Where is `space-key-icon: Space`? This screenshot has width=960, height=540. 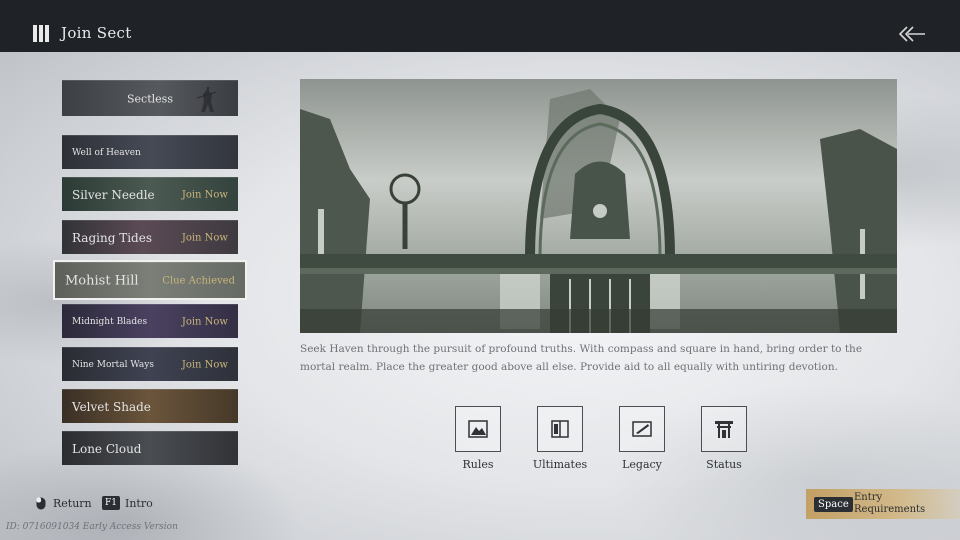
space-key-icon: Space is located at coordinates (833, 504).